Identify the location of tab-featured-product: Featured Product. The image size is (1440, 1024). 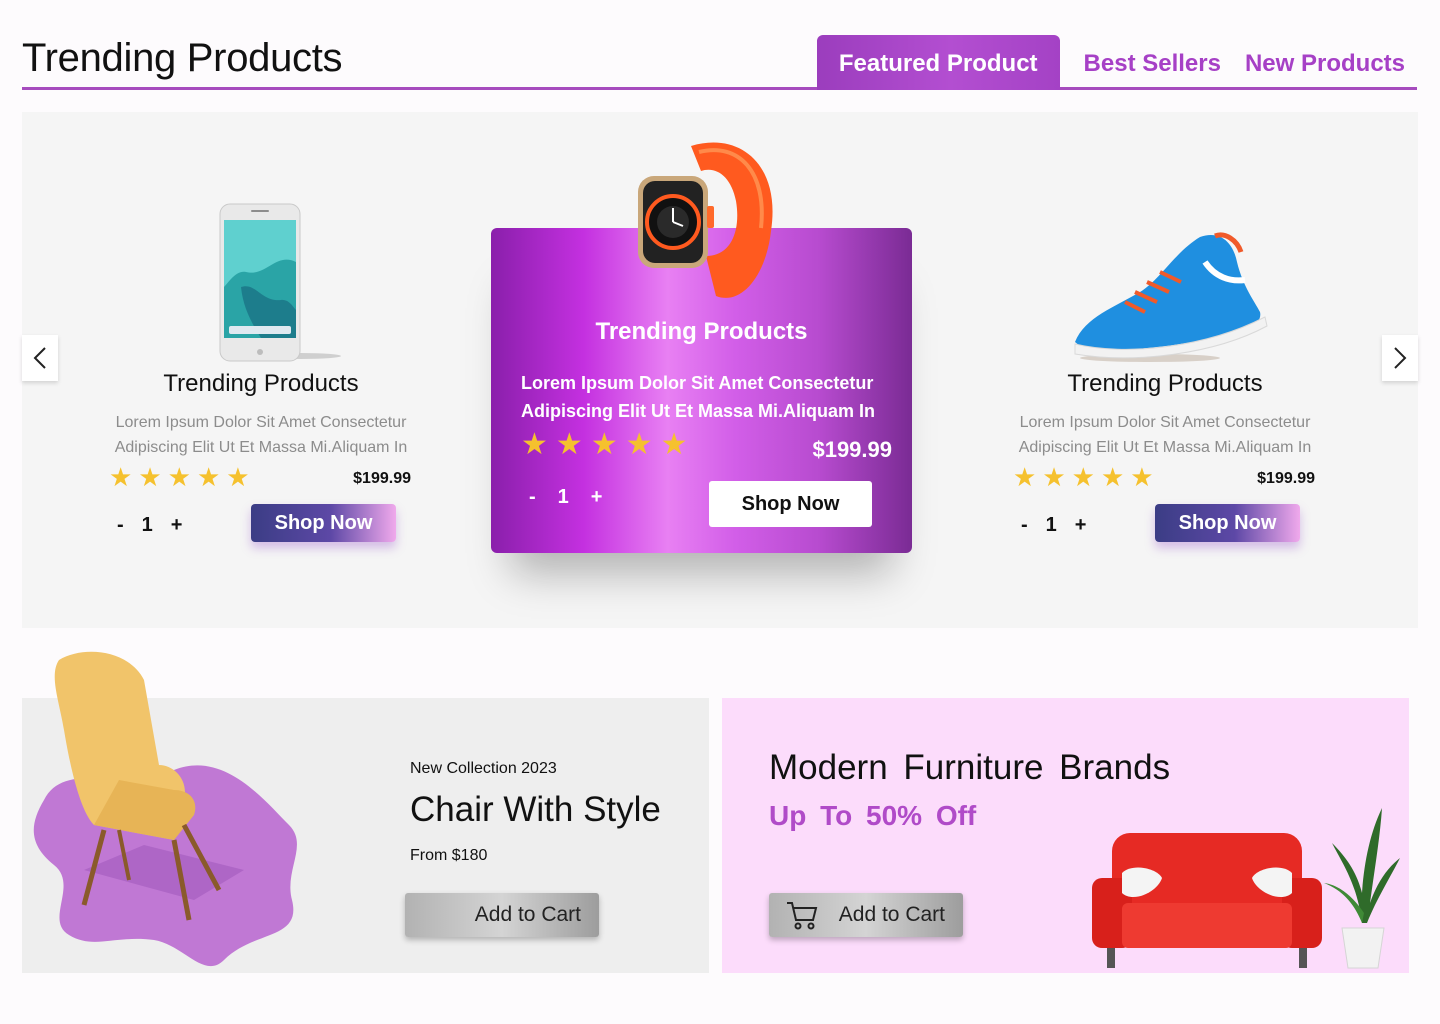
(938, 62).